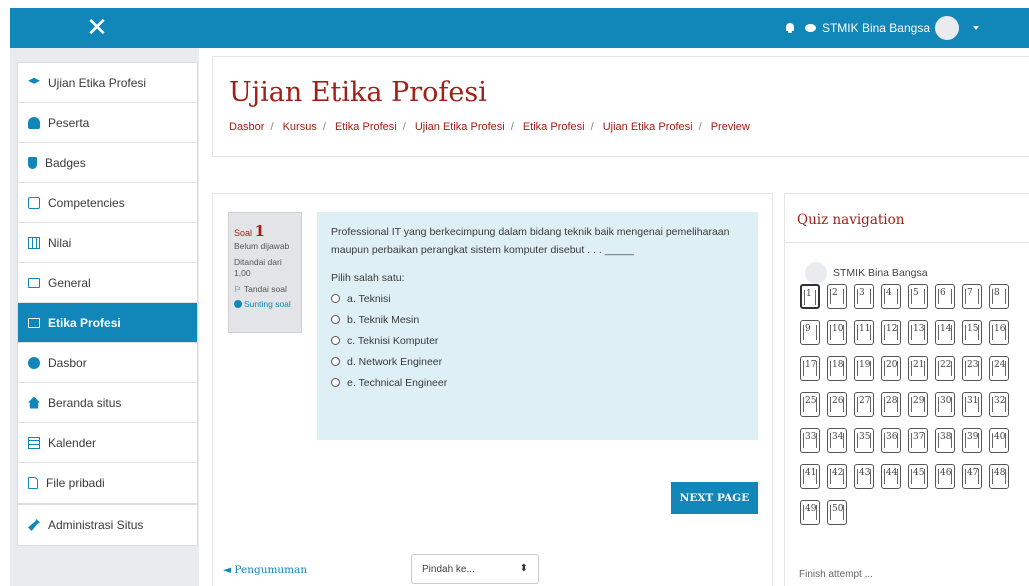  Describe the element at coordinates (392, 341) in the screenshot. I see `answer-option-label: c. Teknisi Komputer` at that location.